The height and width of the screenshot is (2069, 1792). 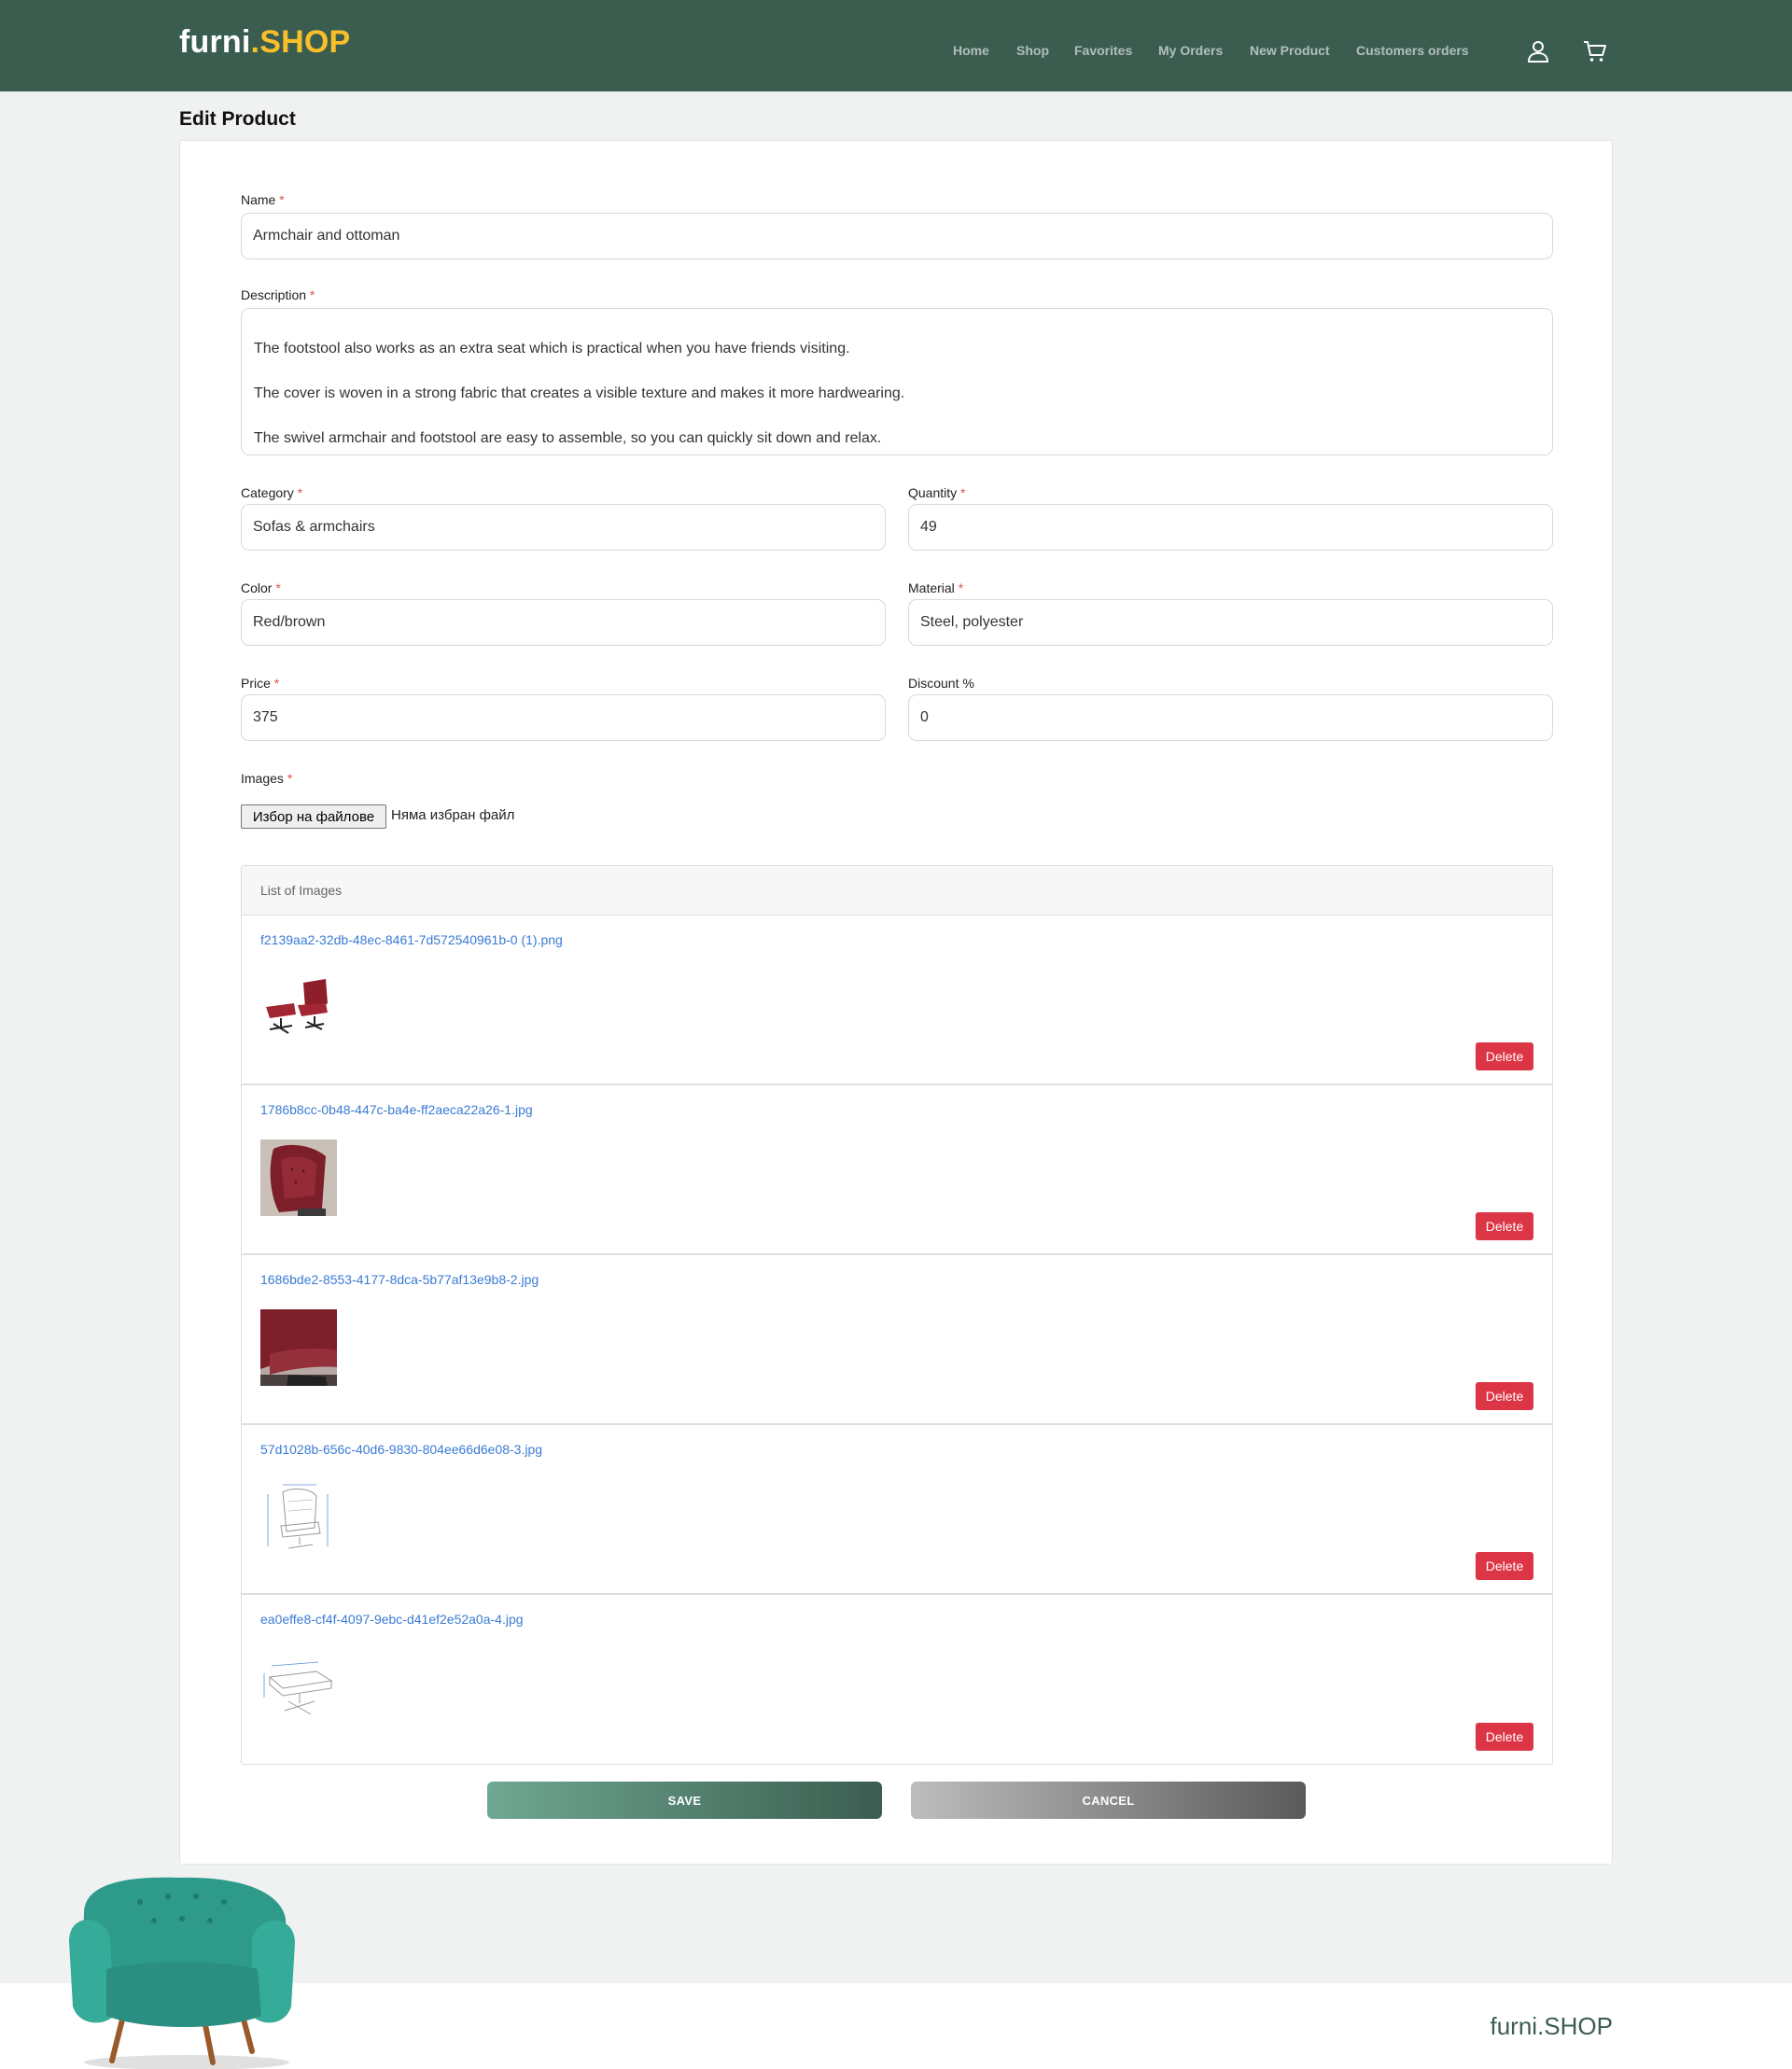 What do you see at coordinates (563, 622) in the screenshot?
I see `color-input: Red/brown` at bounding box center [563, 622].